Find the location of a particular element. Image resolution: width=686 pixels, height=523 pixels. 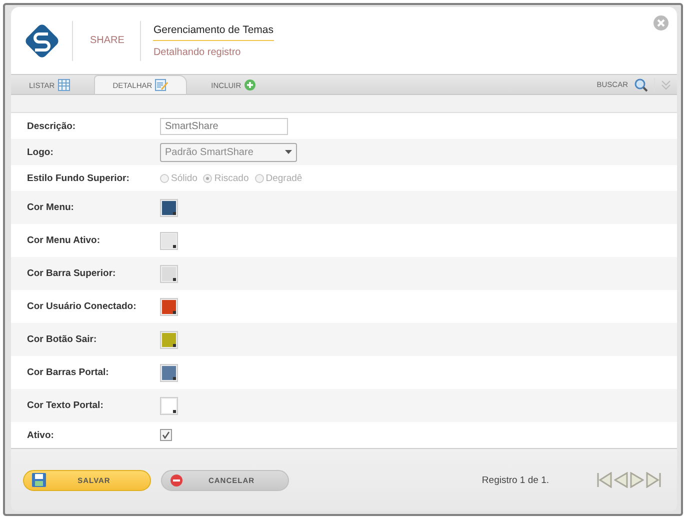

logo-dropdown: Padrão SmartShare is located at coordinates (228, 152).